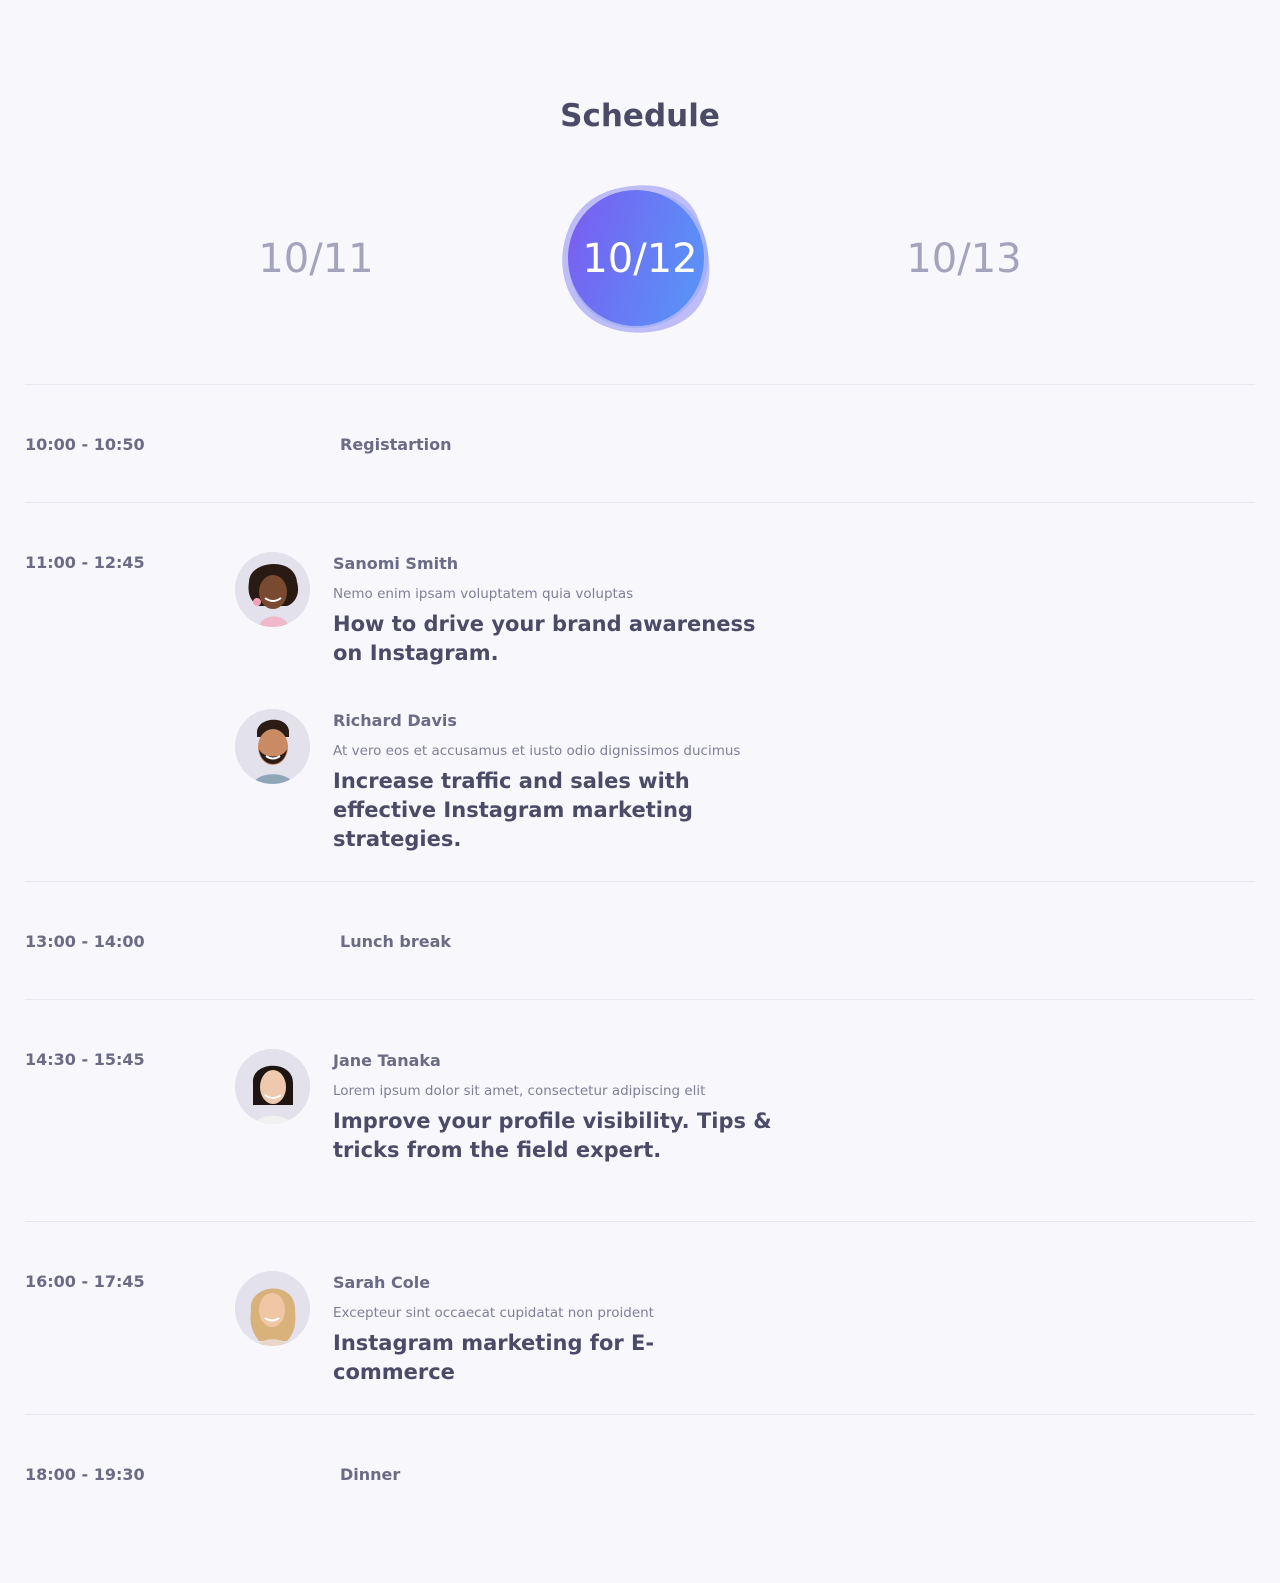 The image size is (1280, 1583). What do you see at coordinates (85, 562) in the screenshot?
I see `time-slot: 11:00 - 12:45` at bounding box center [85, 562].